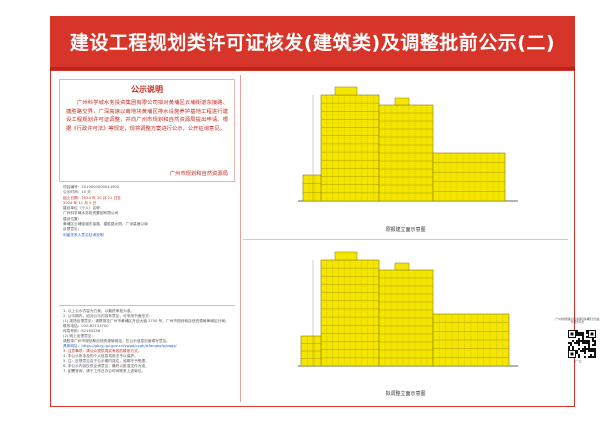  Describe the element at coordinates (198, 174) in the screenshot. I see `notice-signature: 广州市规划和自然资源局` at that location.